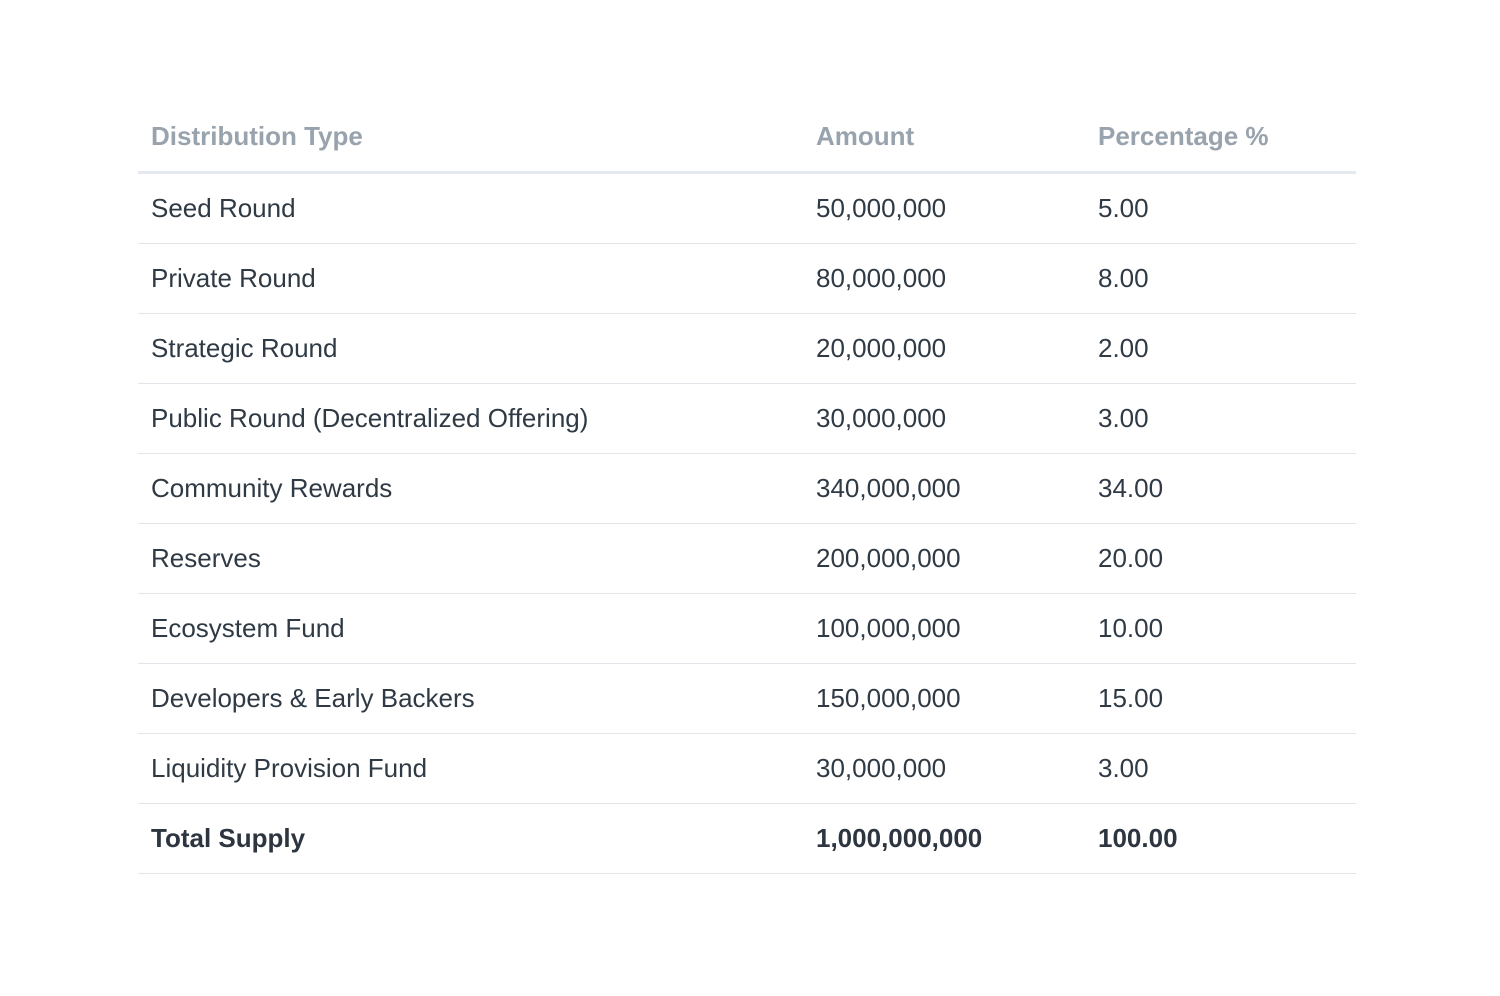 Image resolution: width=1500 pixels, height=996 pixels. I want to click on distribution-type-cell: Public Round (Decentralized Offering), so click(470, 418).